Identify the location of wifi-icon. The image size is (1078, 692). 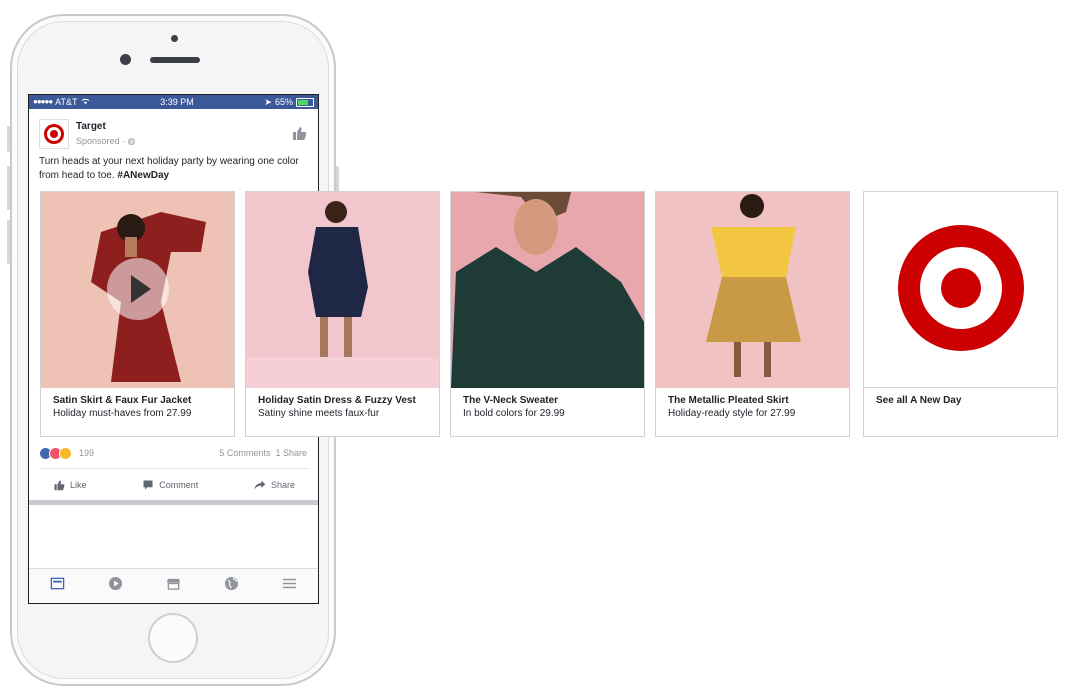
(85, 102).